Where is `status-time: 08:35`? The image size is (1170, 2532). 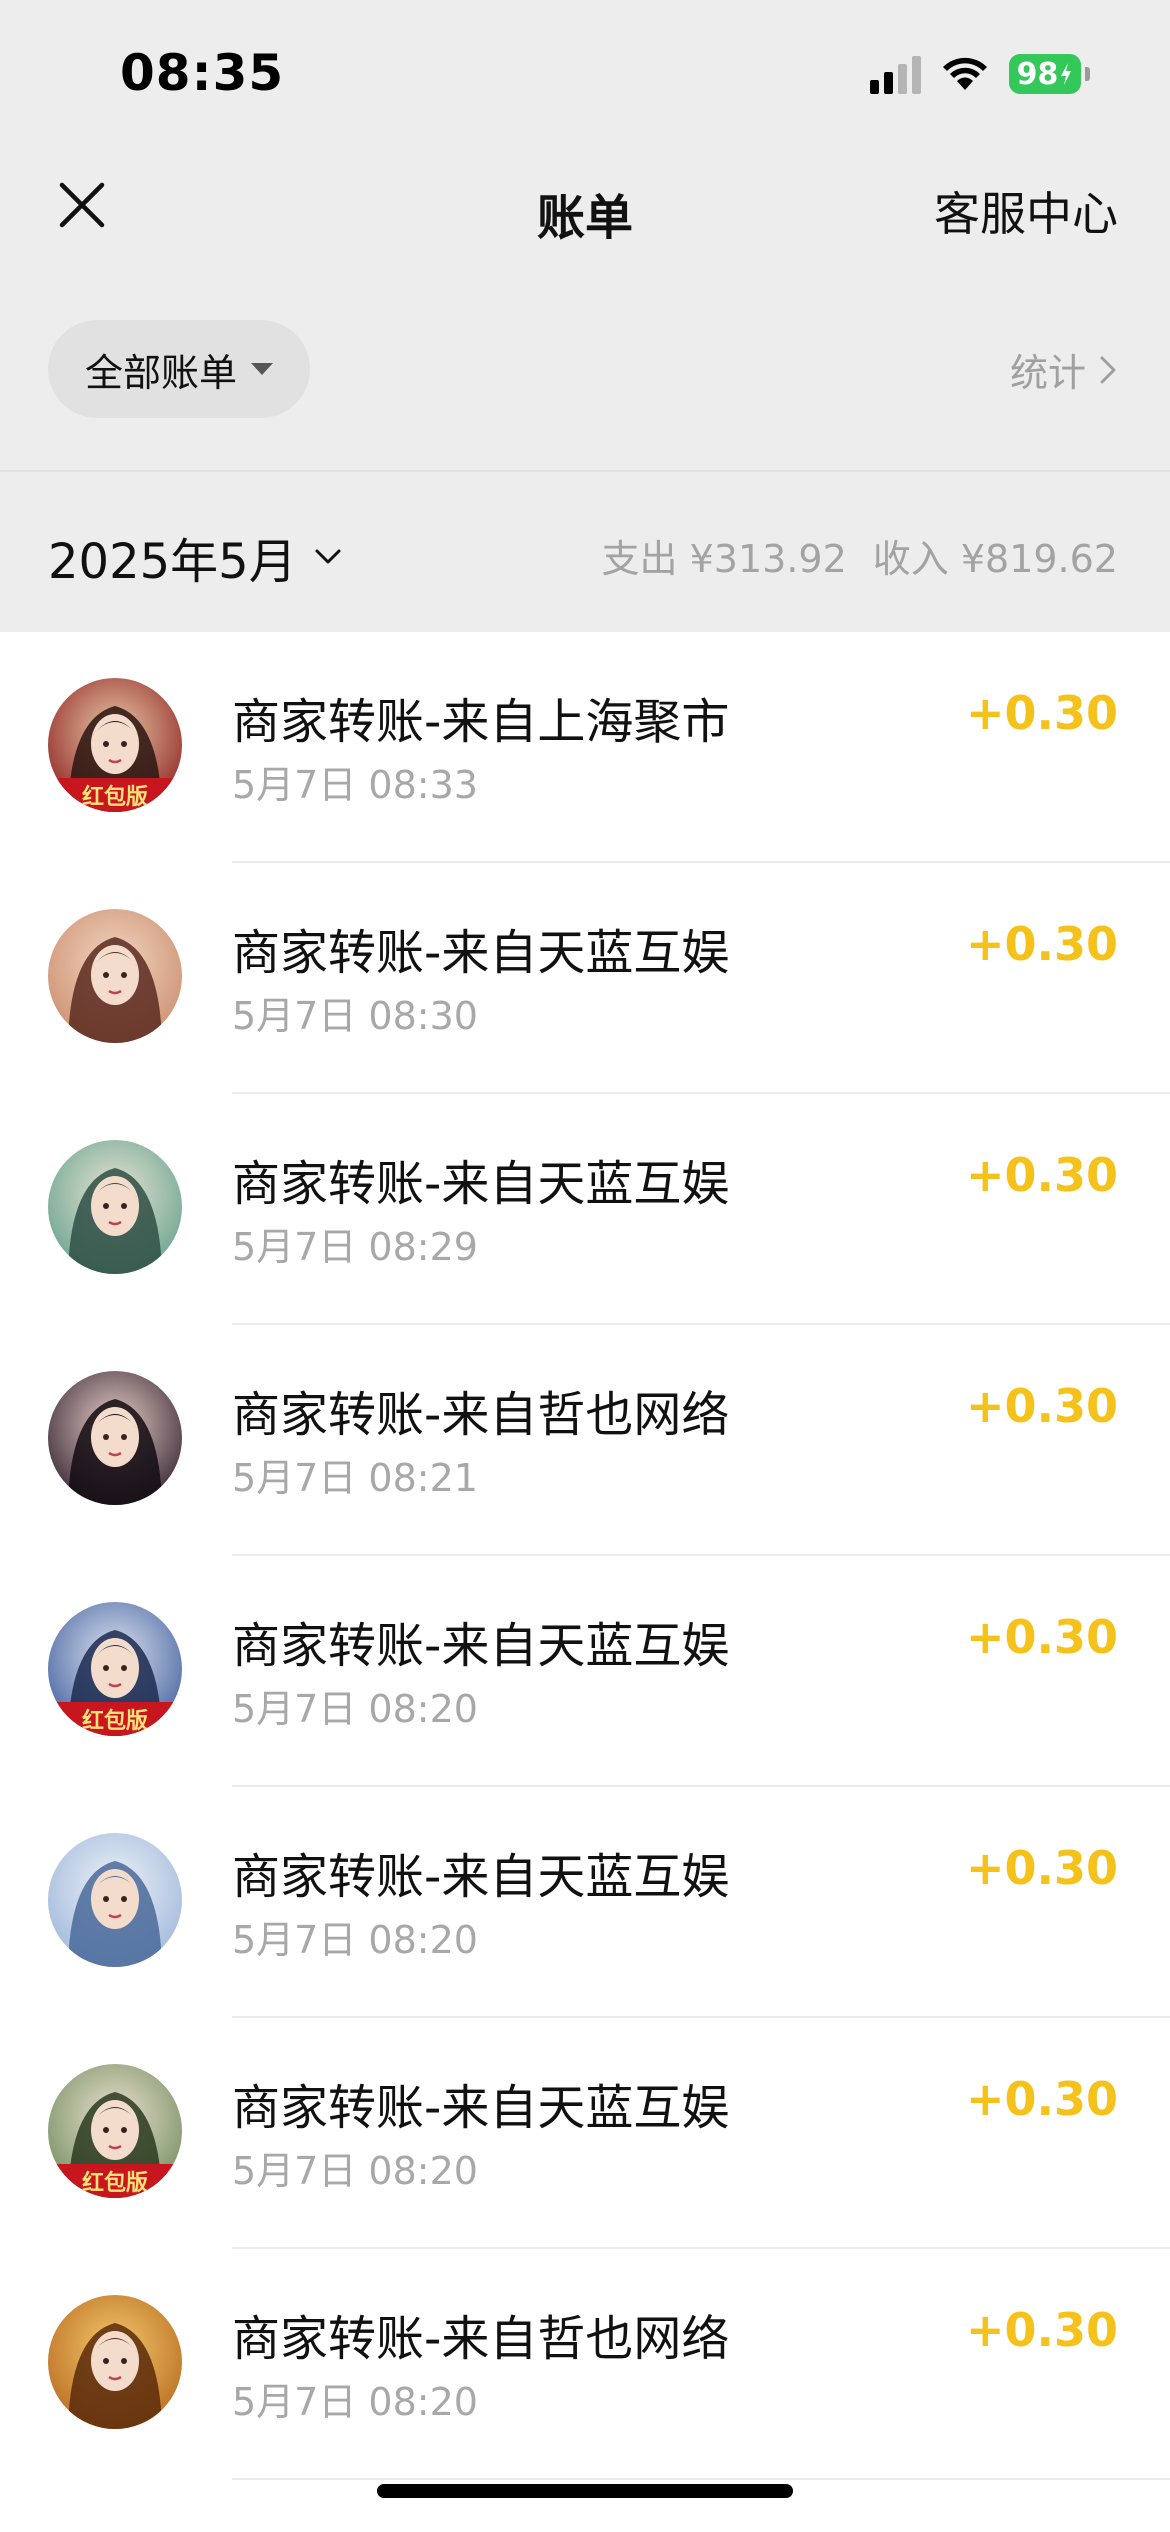 status-time: 08:35 is located at coordinates (202, 73).